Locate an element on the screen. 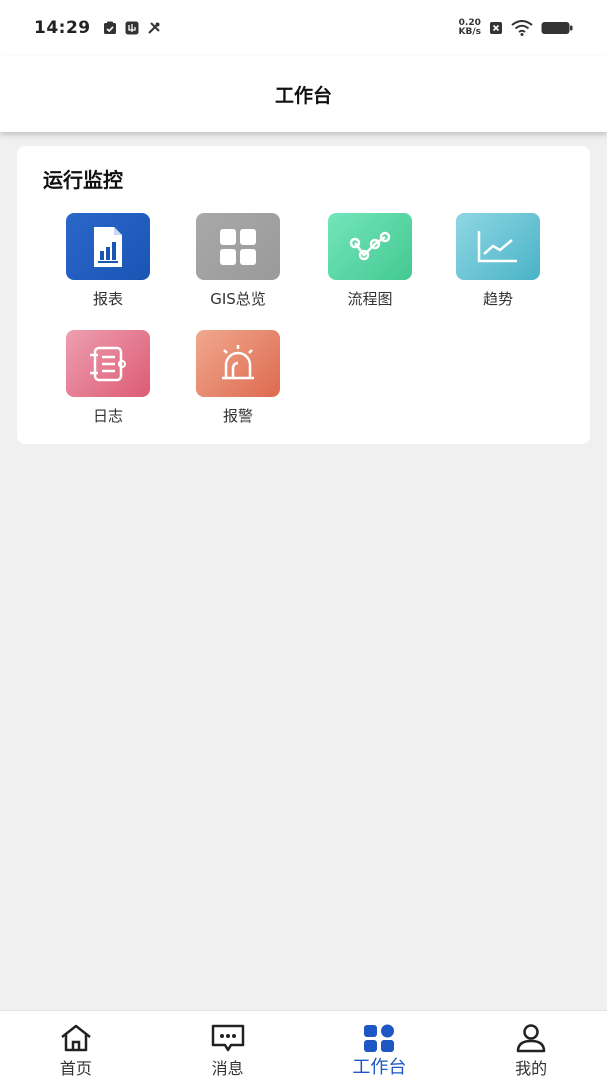 The width and height of the screenshot is (607, 1081). user-icon is located at coordinates (531, 1038).